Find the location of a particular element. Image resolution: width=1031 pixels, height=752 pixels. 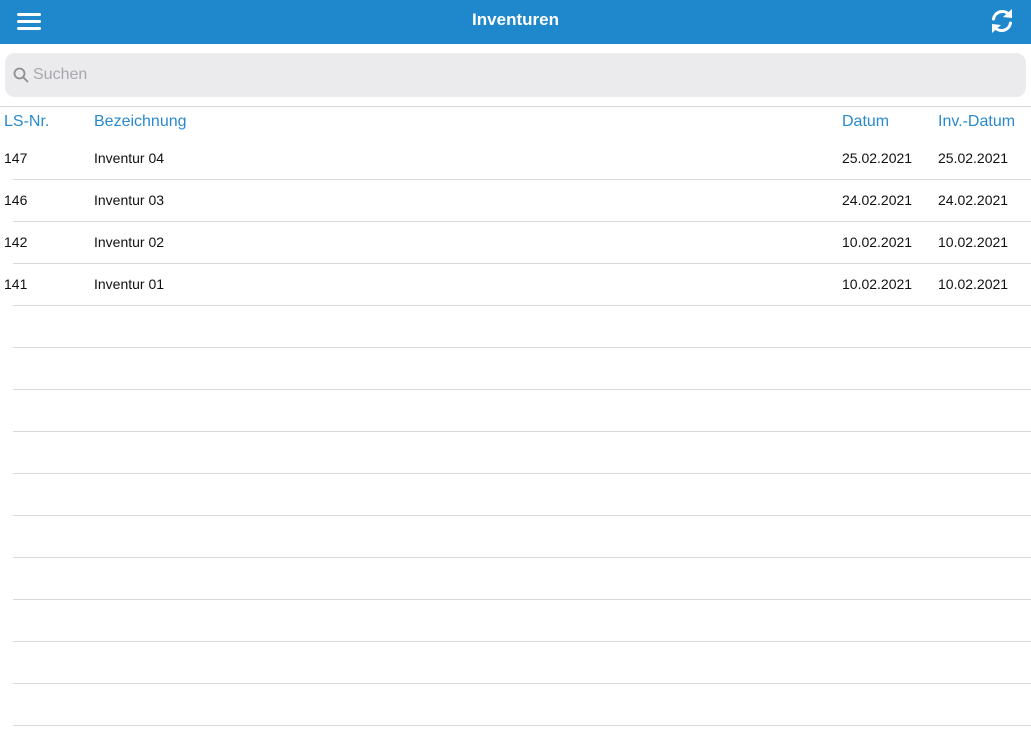

search-bar is located at coordinates (515, 75).